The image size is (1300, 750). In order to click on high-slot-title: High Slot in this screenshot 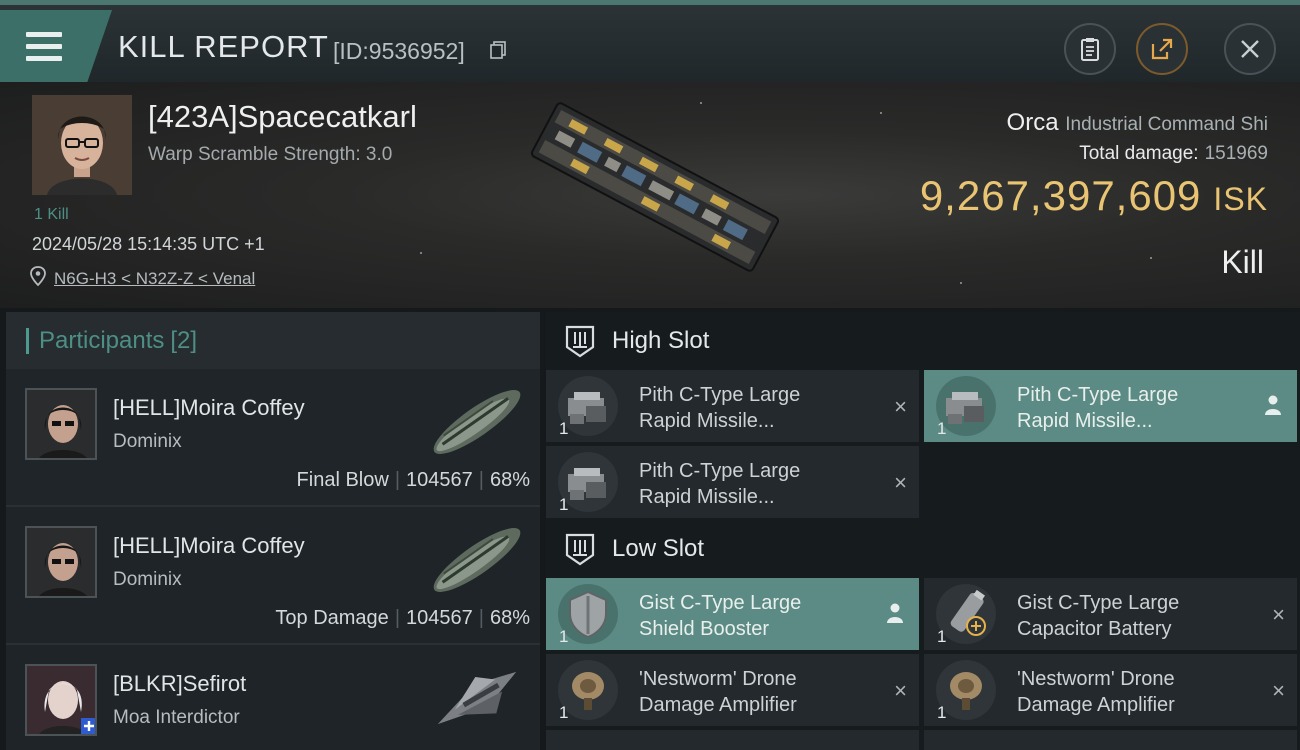, I will do `click(661, 340)`.